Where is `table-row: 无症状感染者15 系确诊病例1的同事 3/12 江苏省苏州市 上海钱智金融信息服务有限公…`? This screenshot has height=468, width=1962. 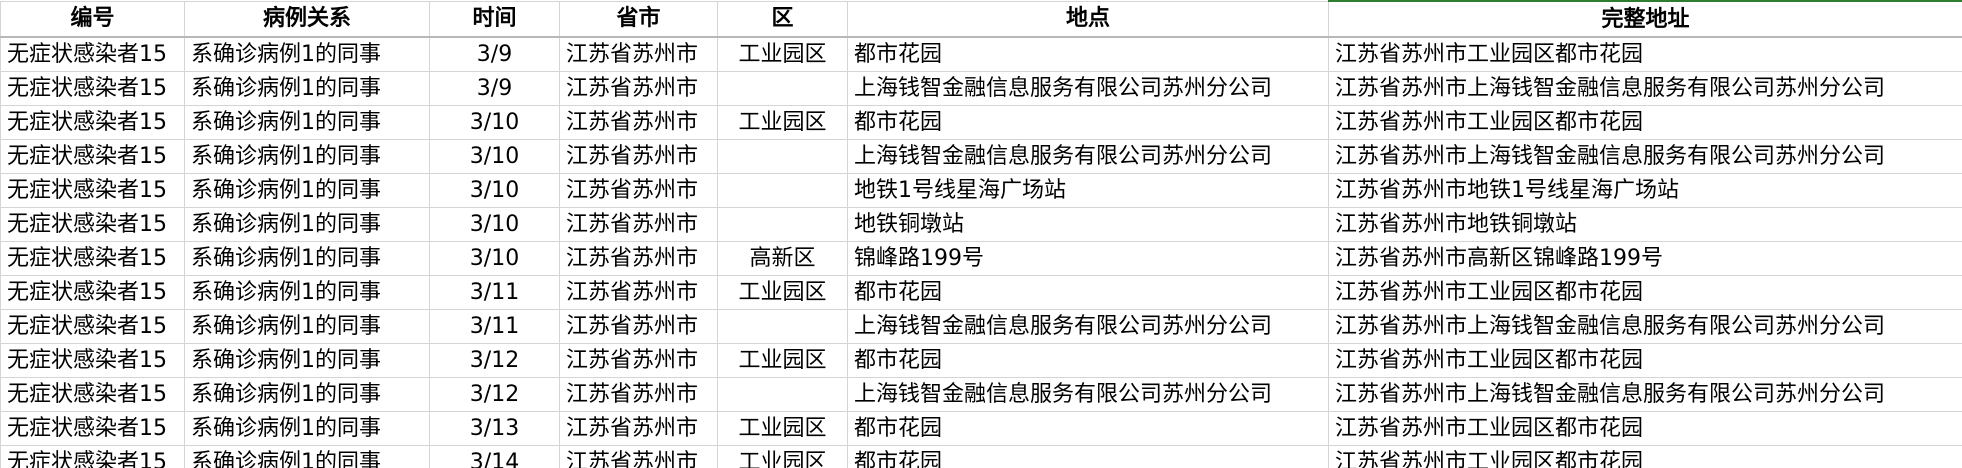
table-row: 无症状感染者15 系确诊病例1的同事 3/12 江苏省苏州市 上海钱智金融信息服务有限公… is located at coordinates (981, 394).